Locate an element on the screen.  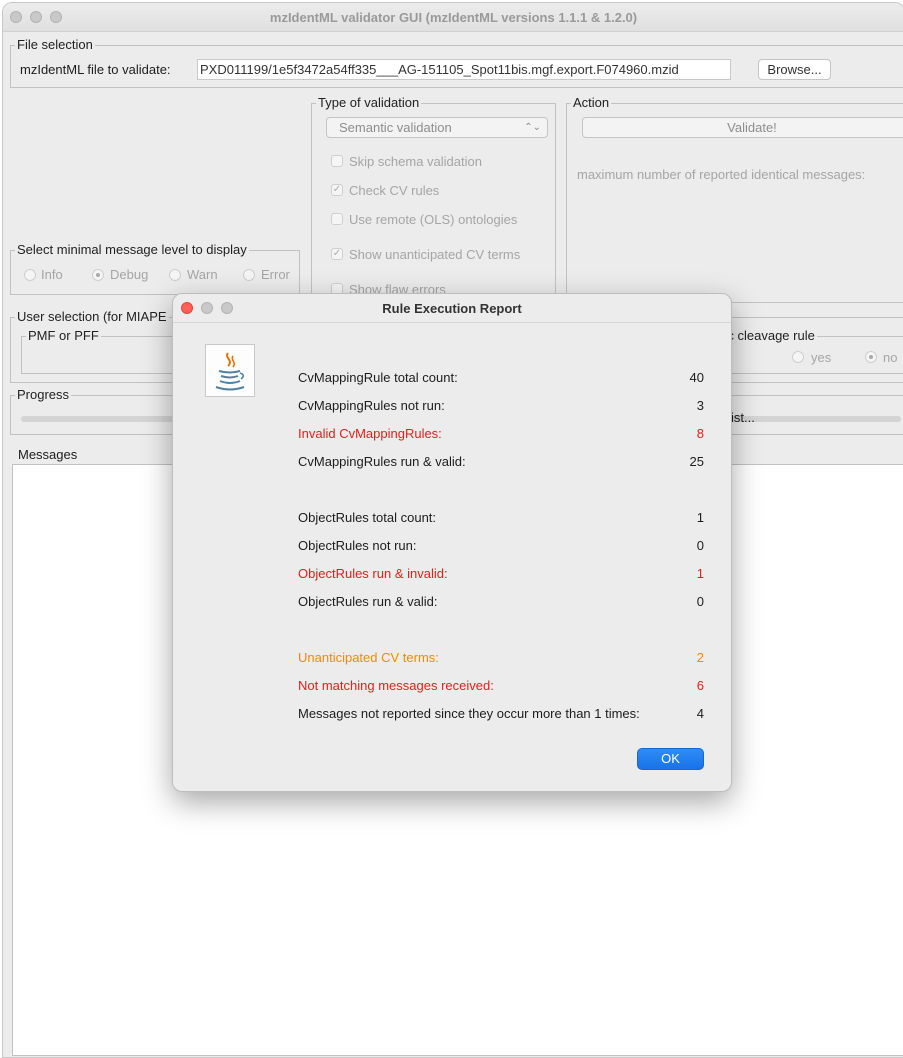
dialog-title: Rule Execution Report is located at coordinates (452, 308).